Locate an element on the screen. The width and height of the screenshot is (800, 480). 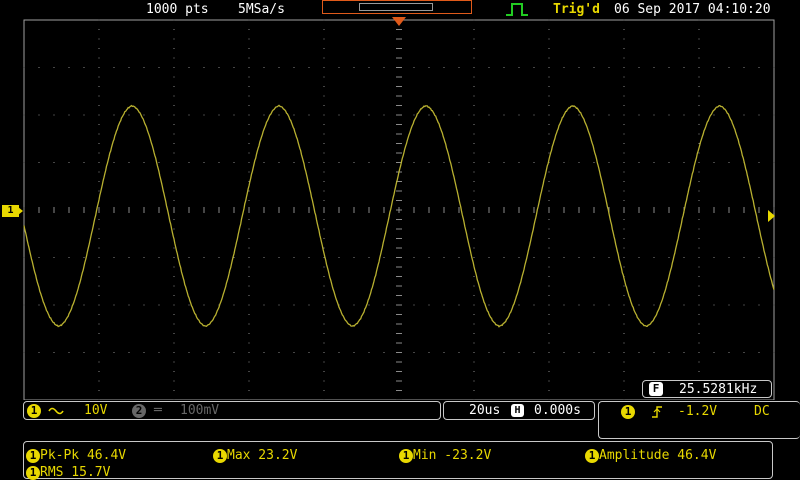
timebase-settings: 20us H 0.000s is located at coordinates (519, 410).